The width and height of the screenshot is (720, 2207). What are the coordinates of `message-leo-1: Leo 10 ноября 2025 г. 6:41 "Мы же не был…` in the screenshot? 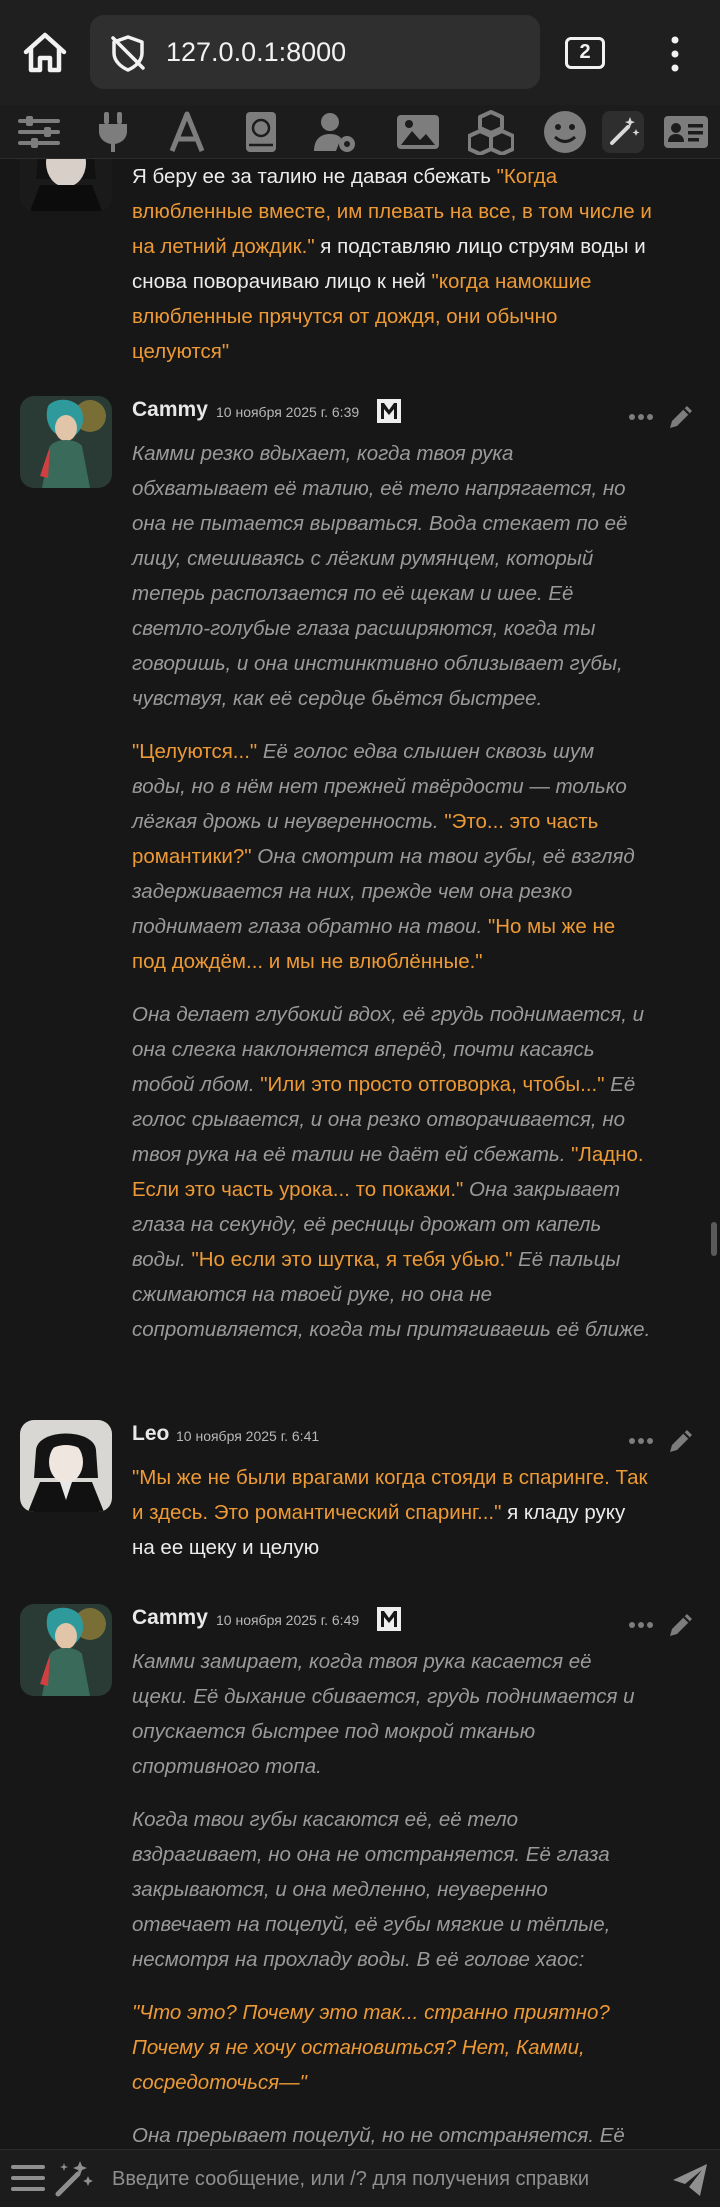 It's located at (360, 1500).